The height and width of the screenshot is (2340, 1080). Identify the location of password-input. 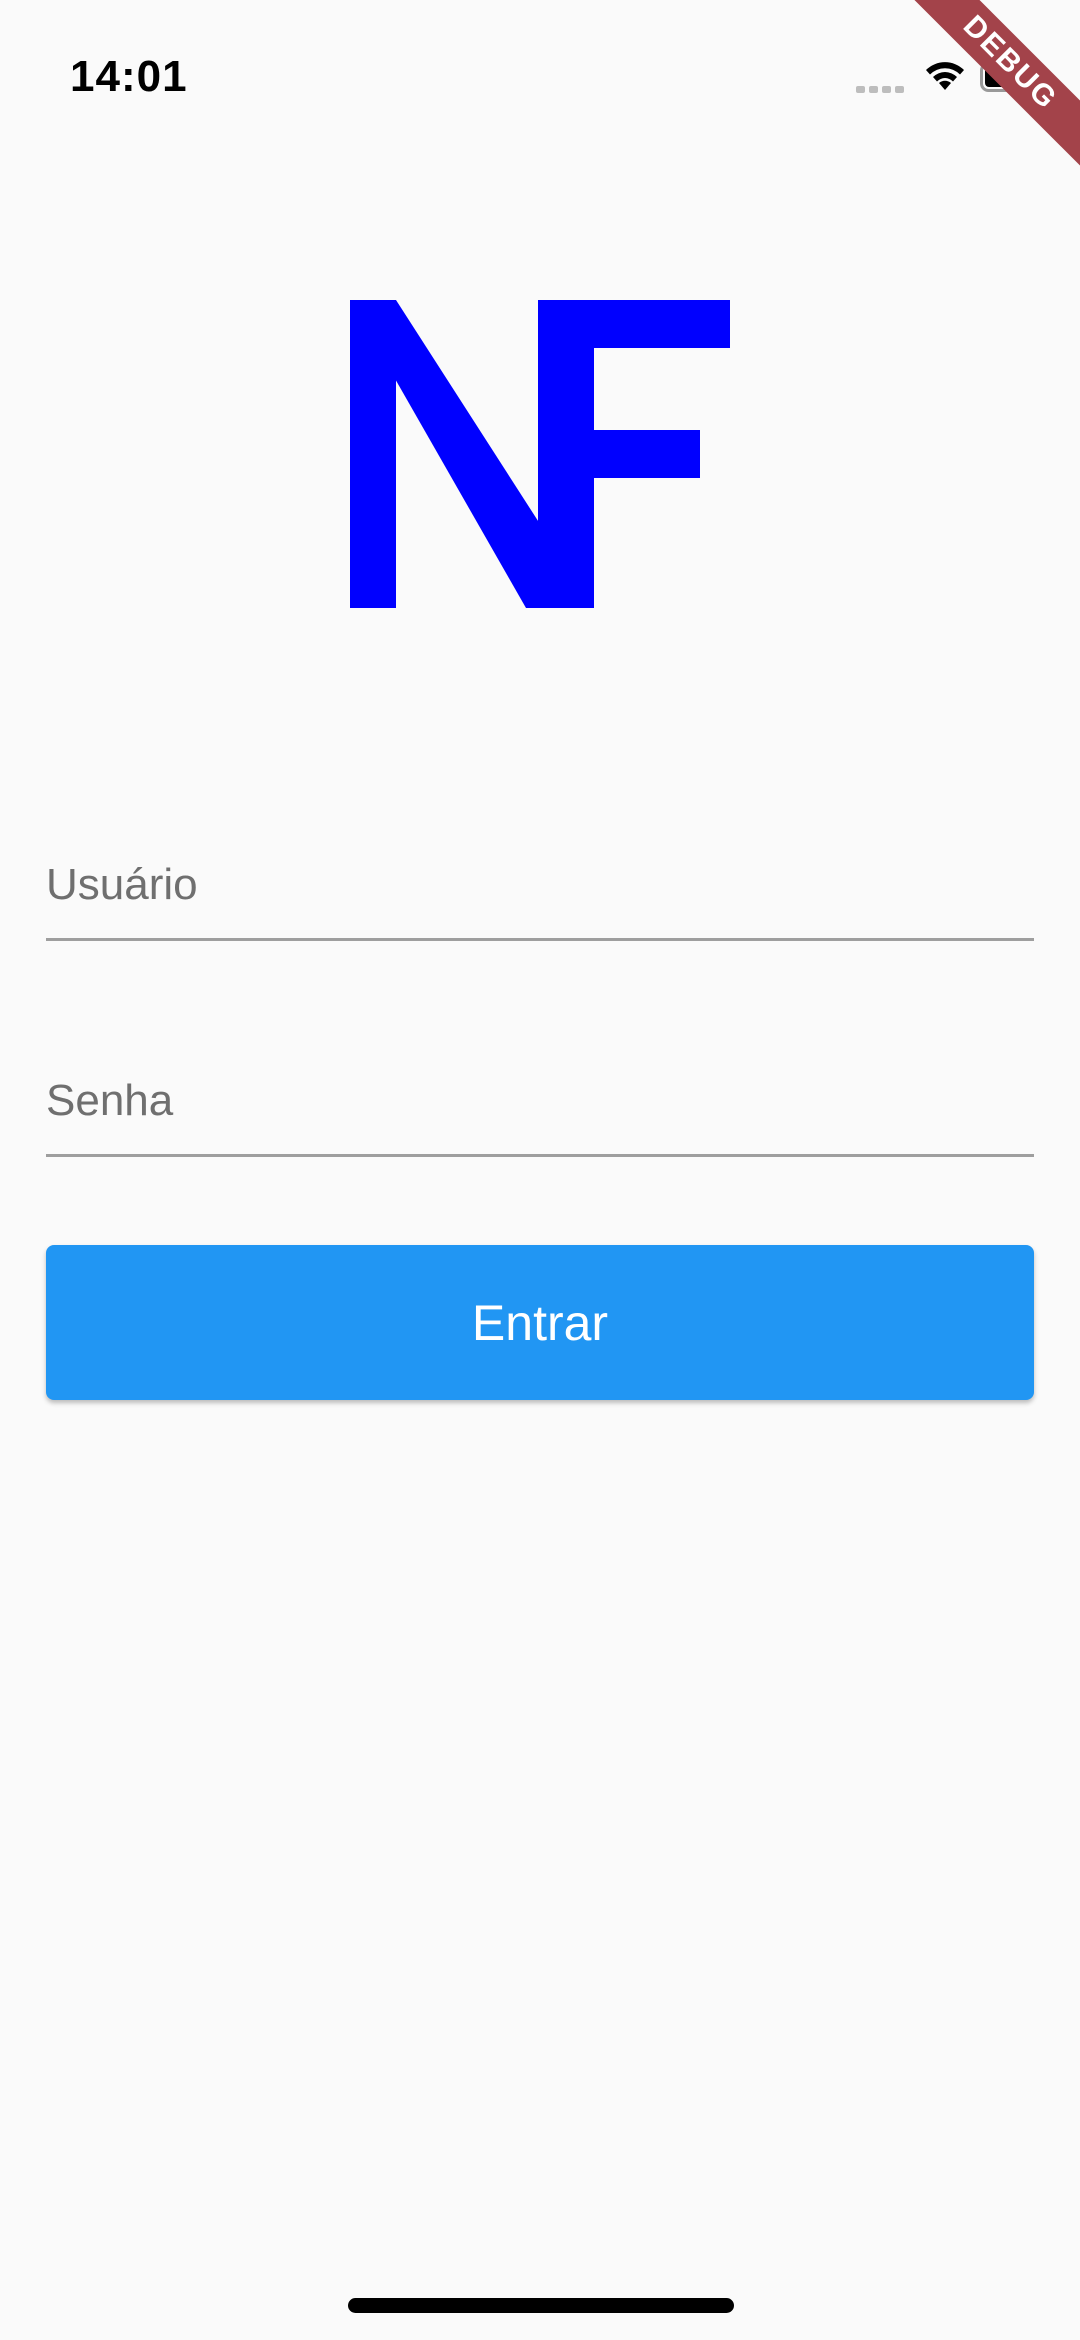
(540, 1104).